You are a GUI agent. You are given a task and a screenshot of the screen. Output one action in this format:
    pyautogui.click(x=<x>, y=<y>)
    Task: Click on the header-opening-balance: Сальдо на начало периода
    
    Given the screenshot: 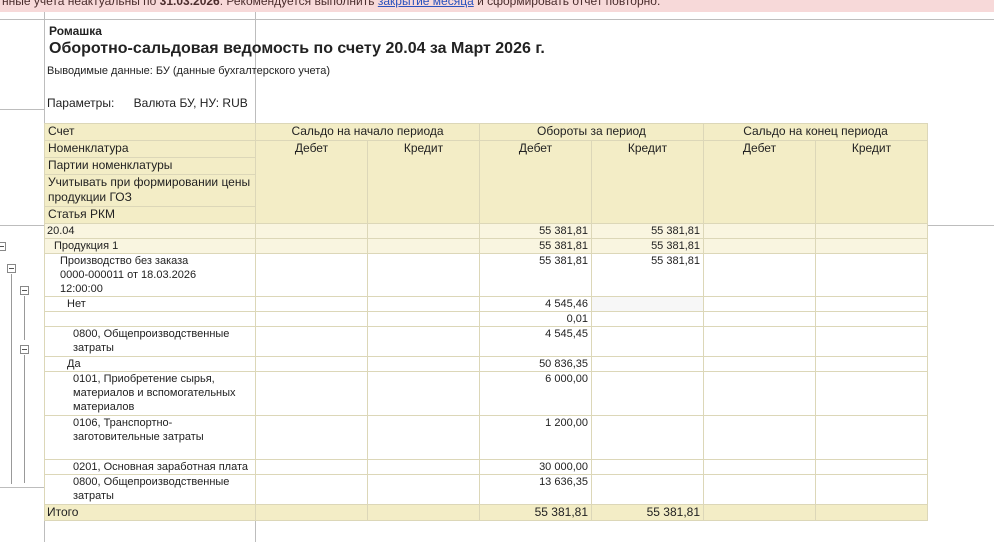 What is the action you would take?
    pyautogui.click(x=367, y=132)
    